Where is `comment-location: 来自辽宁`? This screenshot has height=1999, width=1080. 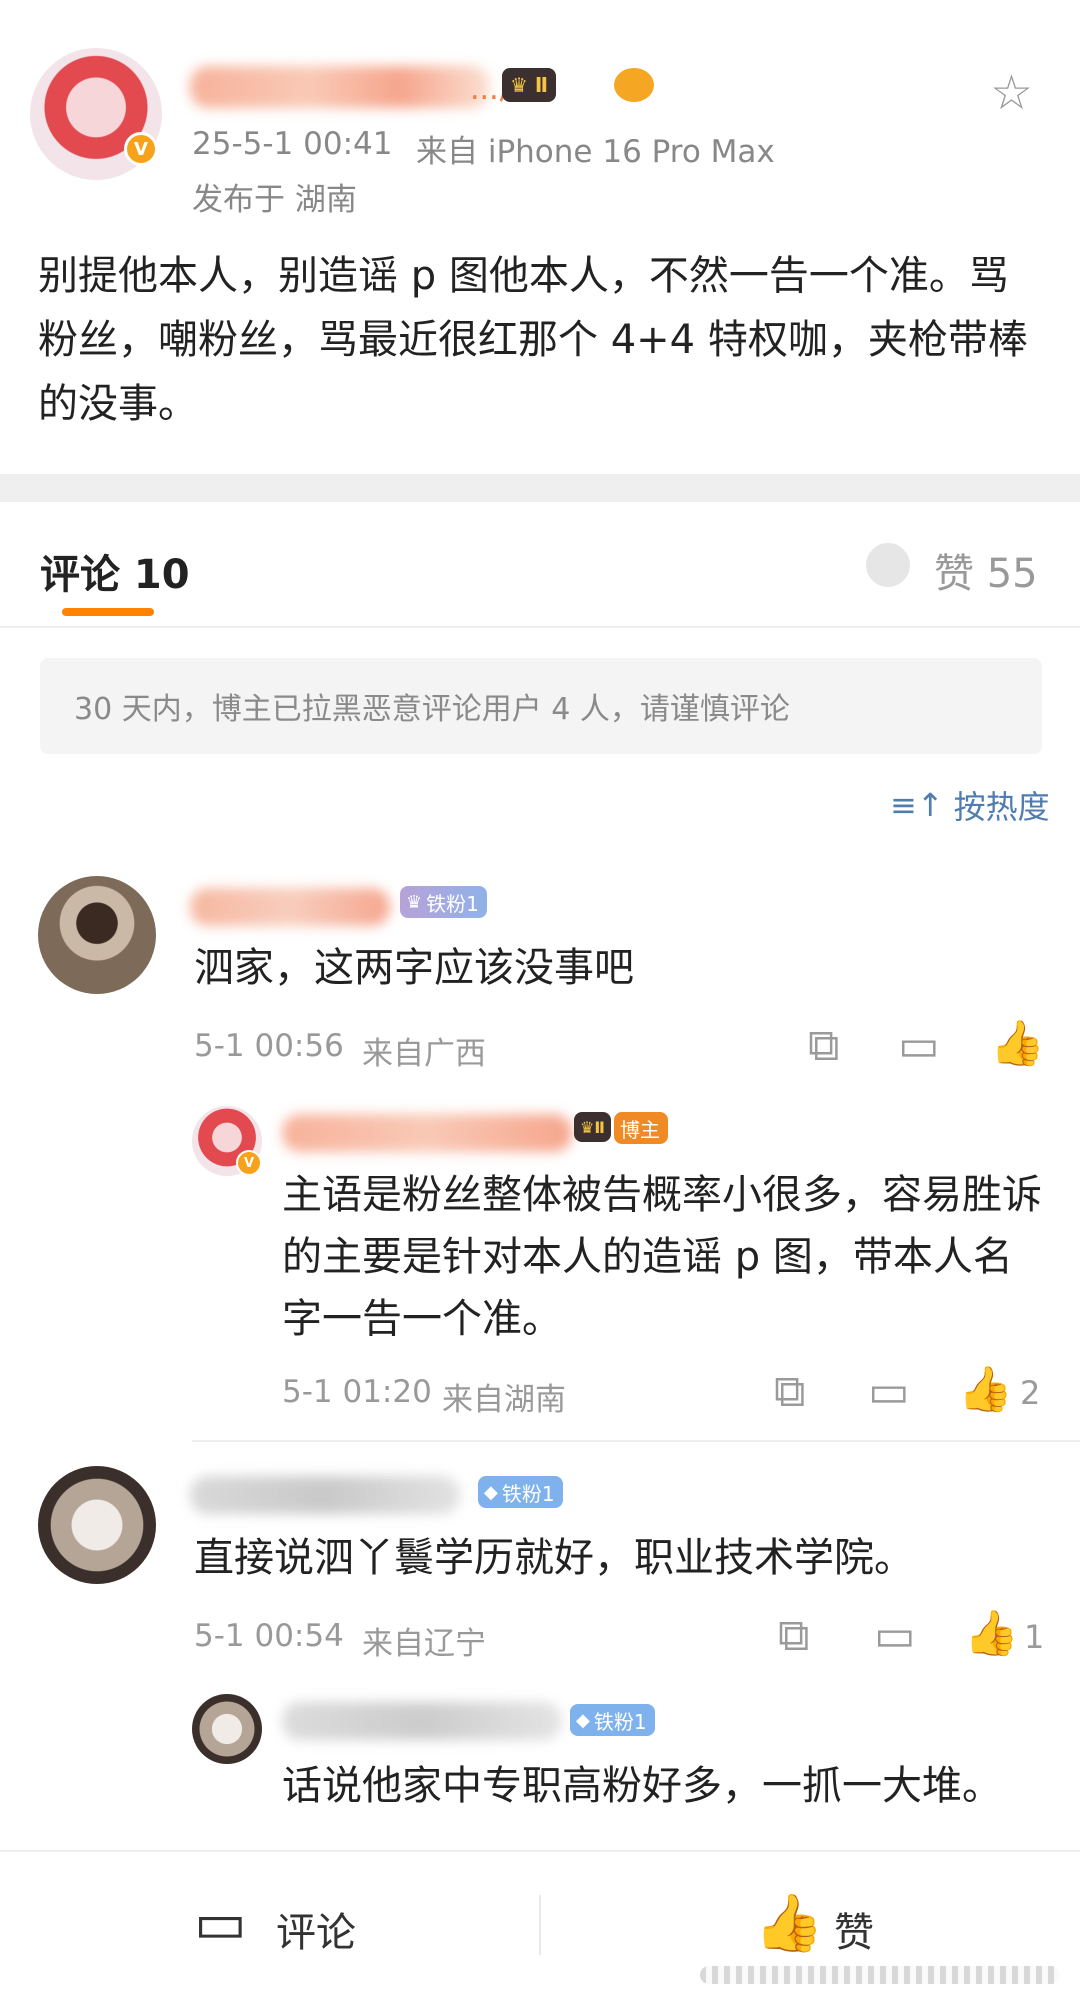 comment-location: 来自辽宁 is located at coordinates (424, 1644).